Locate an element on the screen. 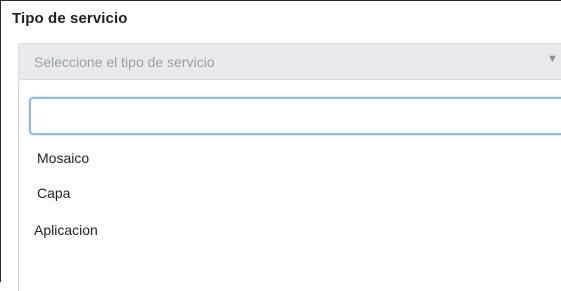  option-mosaico: Mosaico is located at coordinates (63, 158).